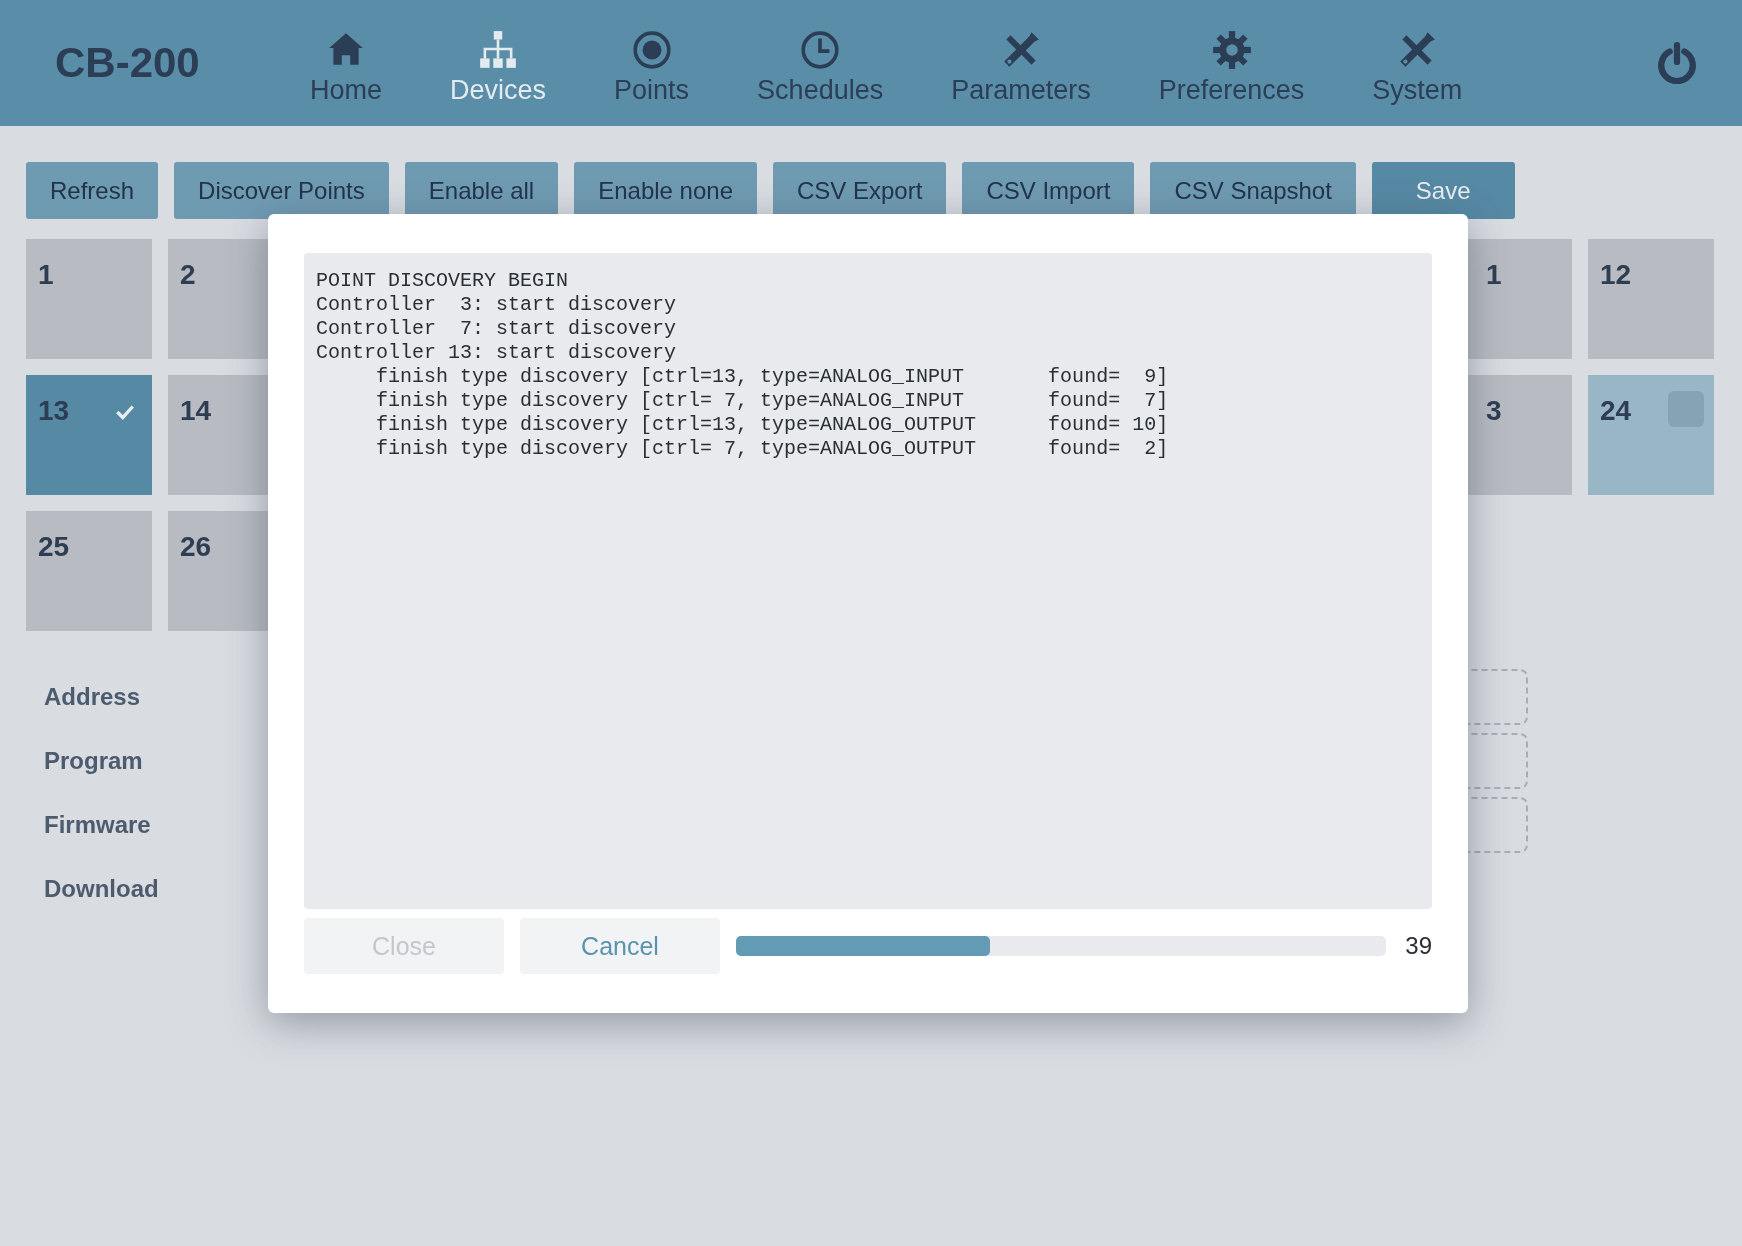  I want to click on nav-tab: System, so click(1417, 63).